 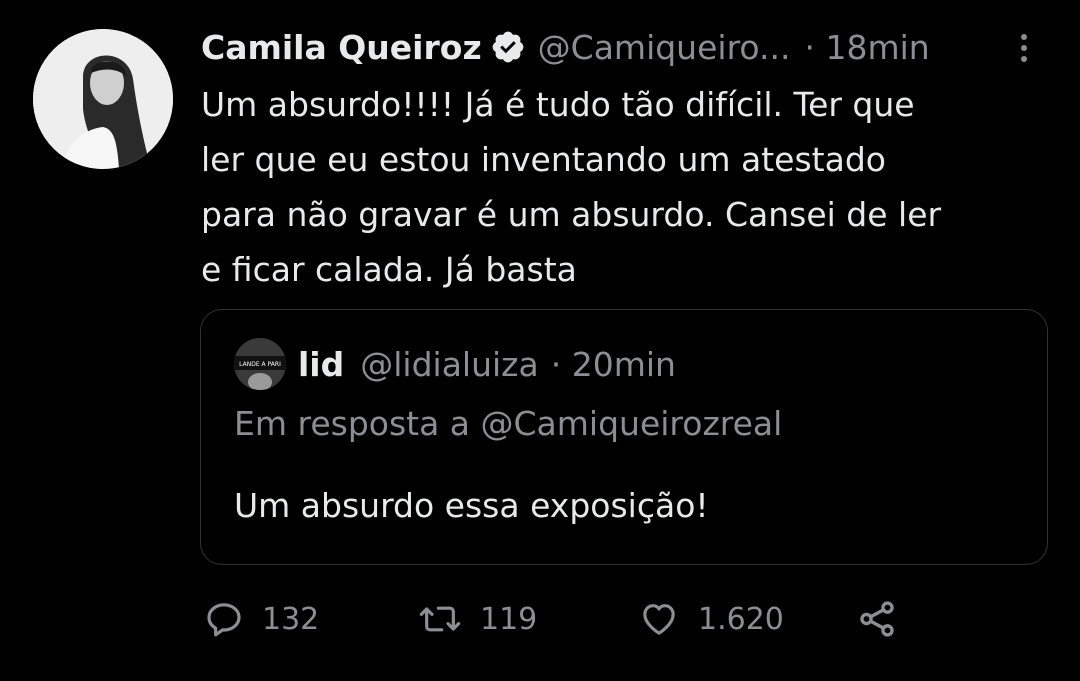 What do you see at coordinates (509, 619) in the screenshot?
I see `retweet-count: 119` at bounding box center [509, 619].